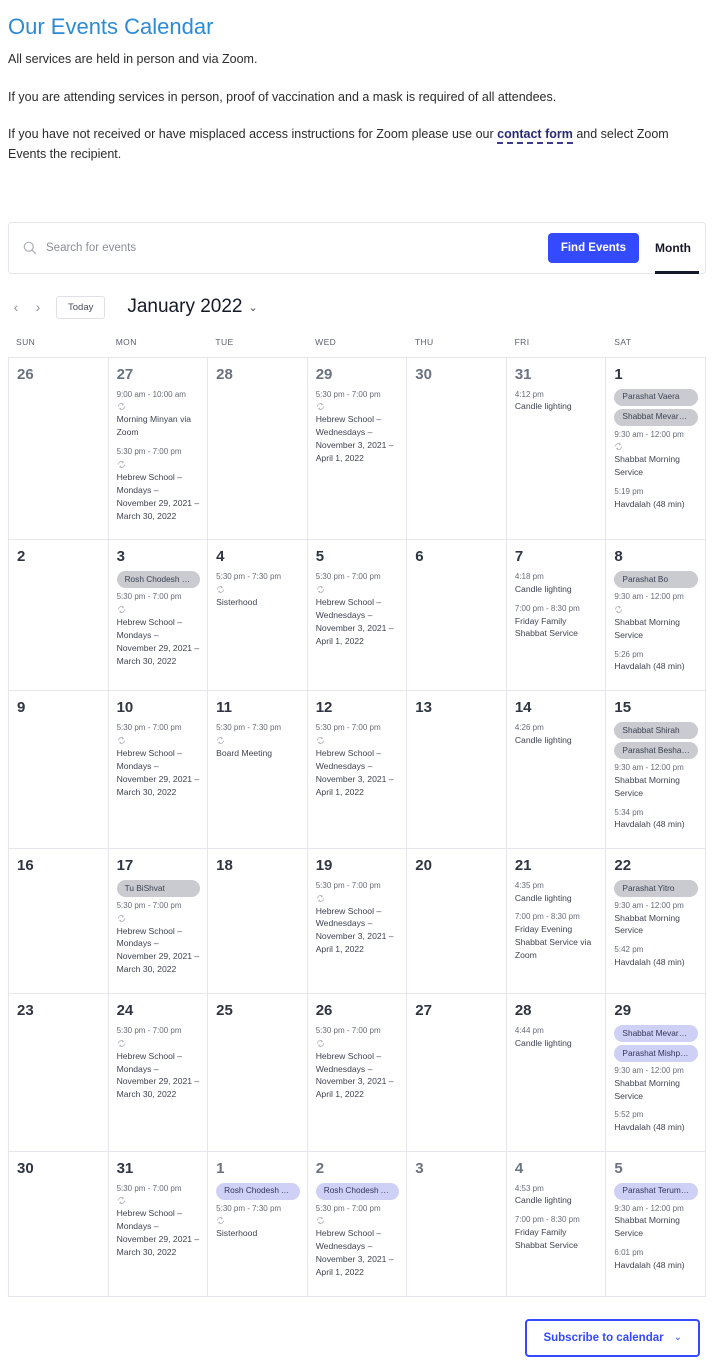 The height and width of the screenshot is (1371, 714). I want to click on day-number: 17, so click(159, 865).